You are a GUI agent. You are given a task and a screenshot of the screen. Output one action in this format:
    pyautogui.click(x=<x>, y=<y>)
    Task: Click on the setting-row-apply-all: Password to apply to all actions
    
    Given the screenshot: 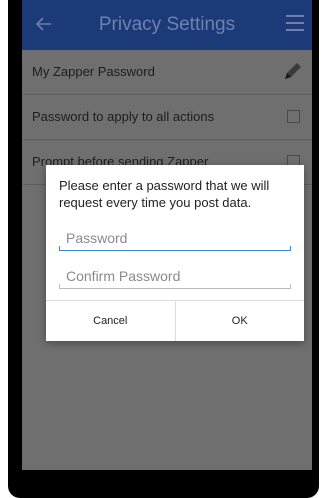 What is the action you would take?
    pyautogui.click(x=167, y=117)
    